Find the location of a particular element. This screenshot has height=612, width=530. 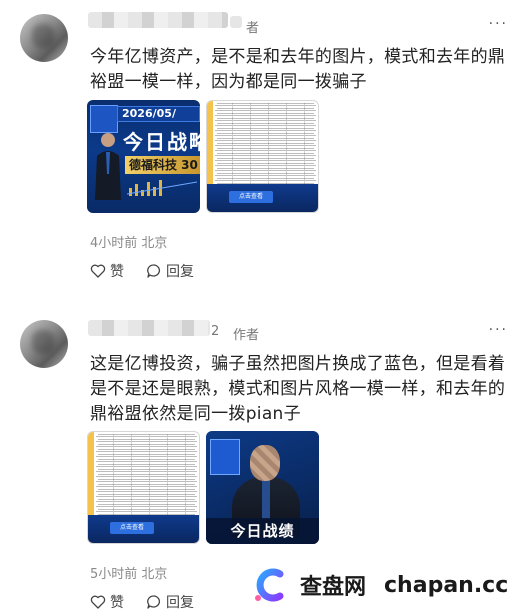

image-thumbnail-poster: 2026/05/ 今日战略 德福科技 30 is located at coordinates (143, 156).